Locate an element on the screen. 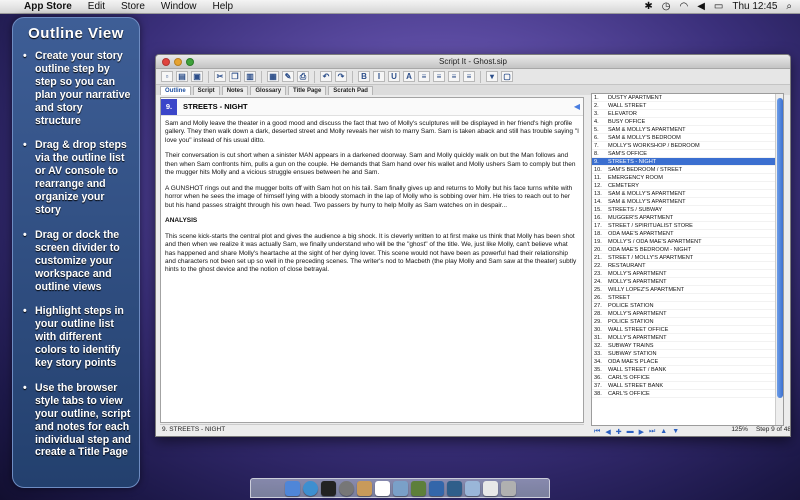  outline-step-row: 23. MOLLY'S APARTMENT is located at coordinates (687, 274).